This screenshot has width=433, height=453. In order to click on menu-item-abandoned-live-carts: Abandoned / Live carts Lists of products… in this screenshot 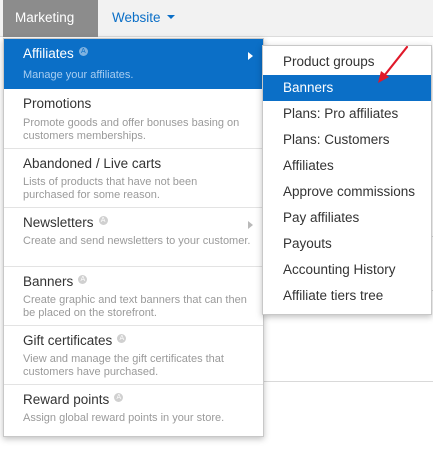, I will do `click(133, 178)`.